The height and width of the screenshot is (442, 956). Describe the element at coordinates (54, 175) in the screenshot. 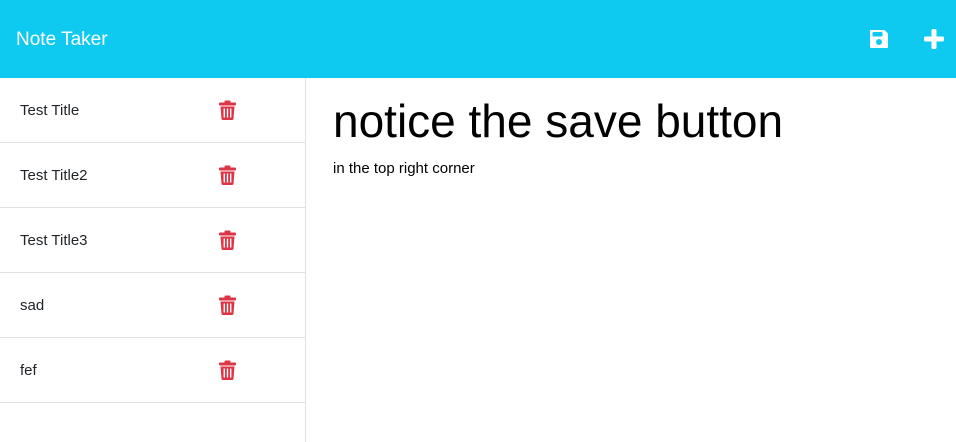

I see `note-title: Test Title2` at that location.